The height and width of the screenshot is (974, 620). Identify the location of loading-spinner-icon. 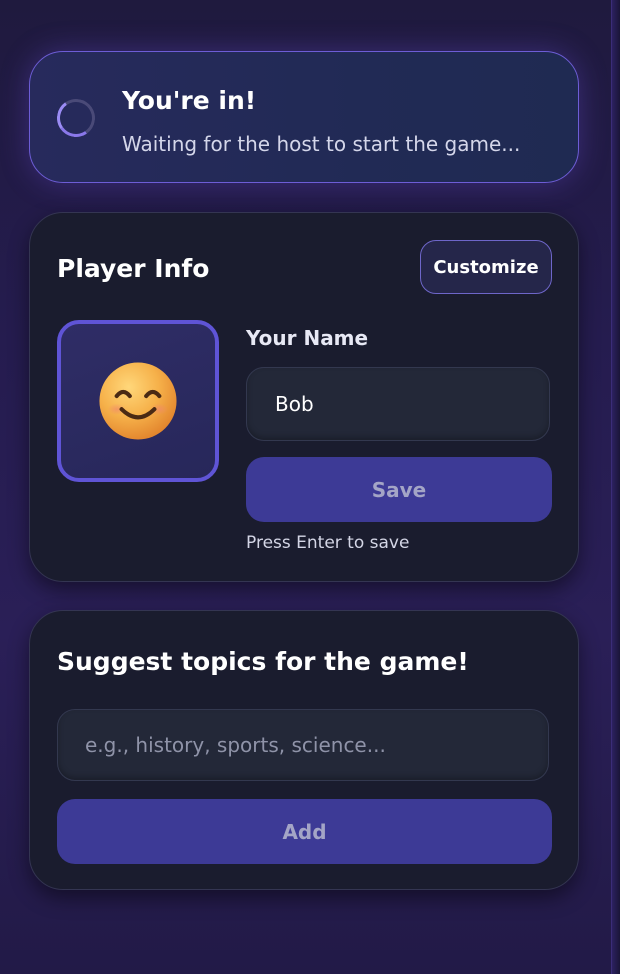
(76, 118).